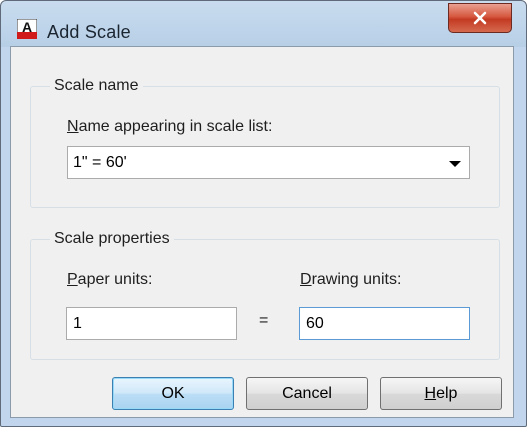 The width and height of the screenshot is (529, 433). What do you see at coordinates (96, 86) in the screenshot?
I see `scale-name-group-title: Scale name` at bounding box center [96, 86].